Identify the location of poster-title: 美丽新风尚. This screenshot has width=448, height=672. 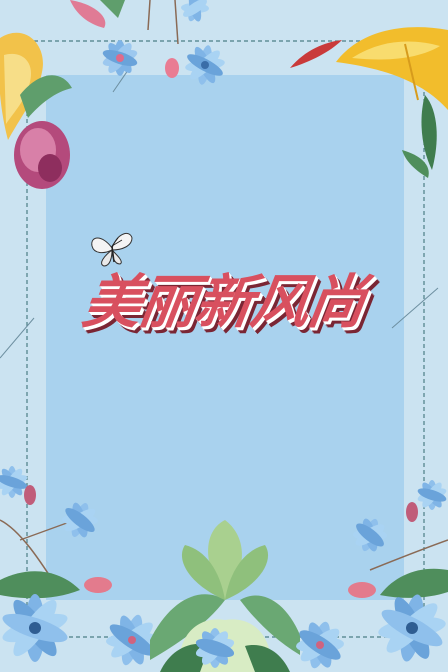
(223, 302).